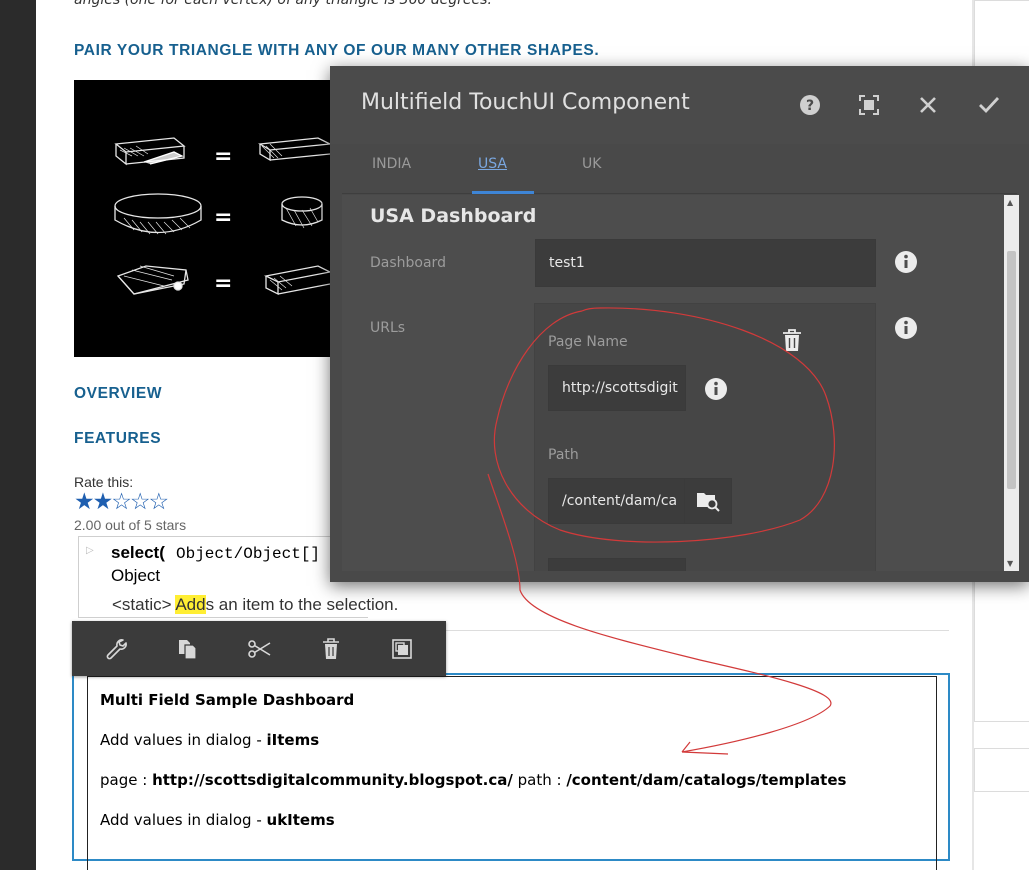 The width and height of the screenshot is (1029, 870). What do you see at coordinates (121, 502) in the screenshot?
I see `star-rating: ★★☆☆☆` at bounding box center [121, 502].